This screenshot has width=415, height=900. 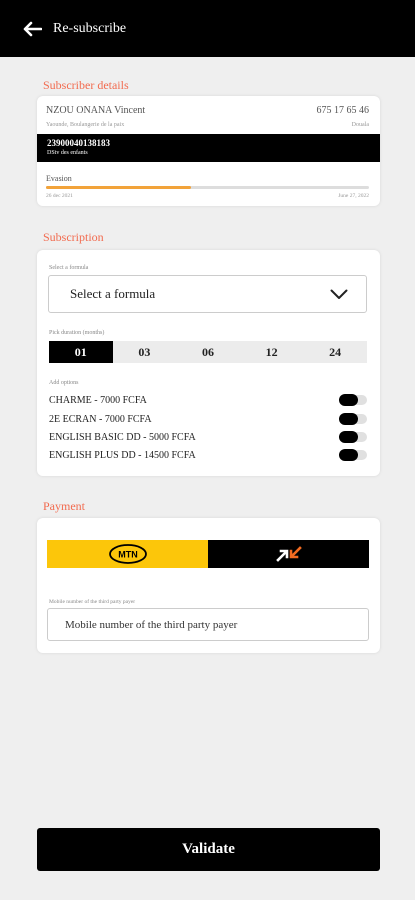 I want to click on option-row: ENGLISH PLUS DD - 14500 FCFA, so click(x=208, y=455).